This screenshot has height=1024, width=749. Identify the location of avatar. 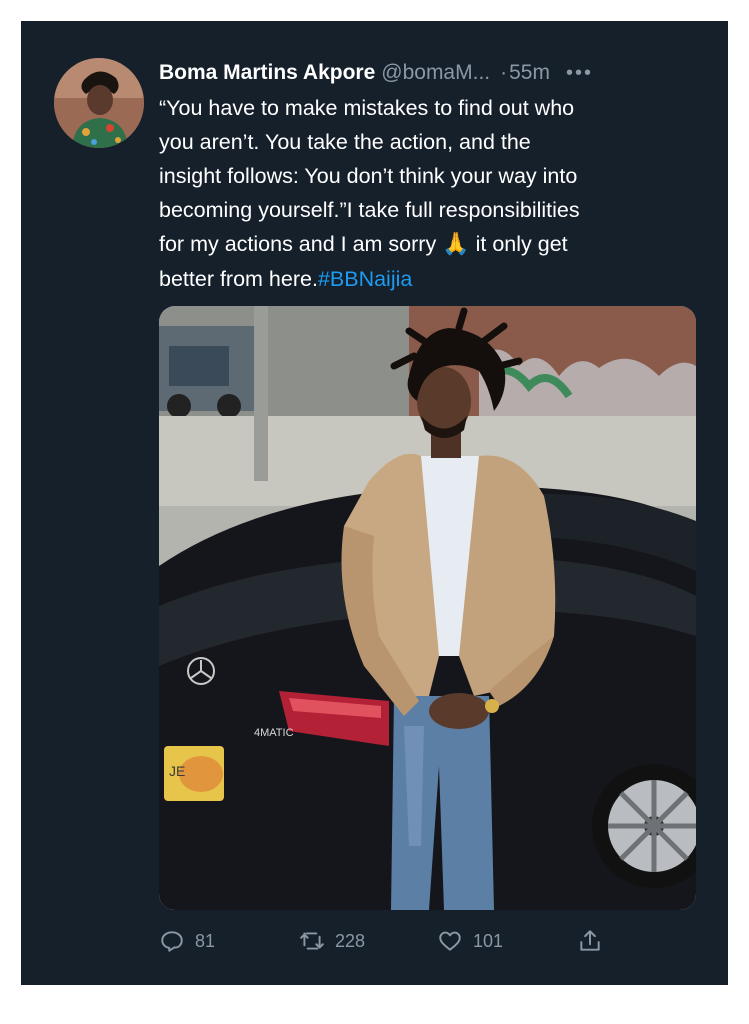
(99, 103).